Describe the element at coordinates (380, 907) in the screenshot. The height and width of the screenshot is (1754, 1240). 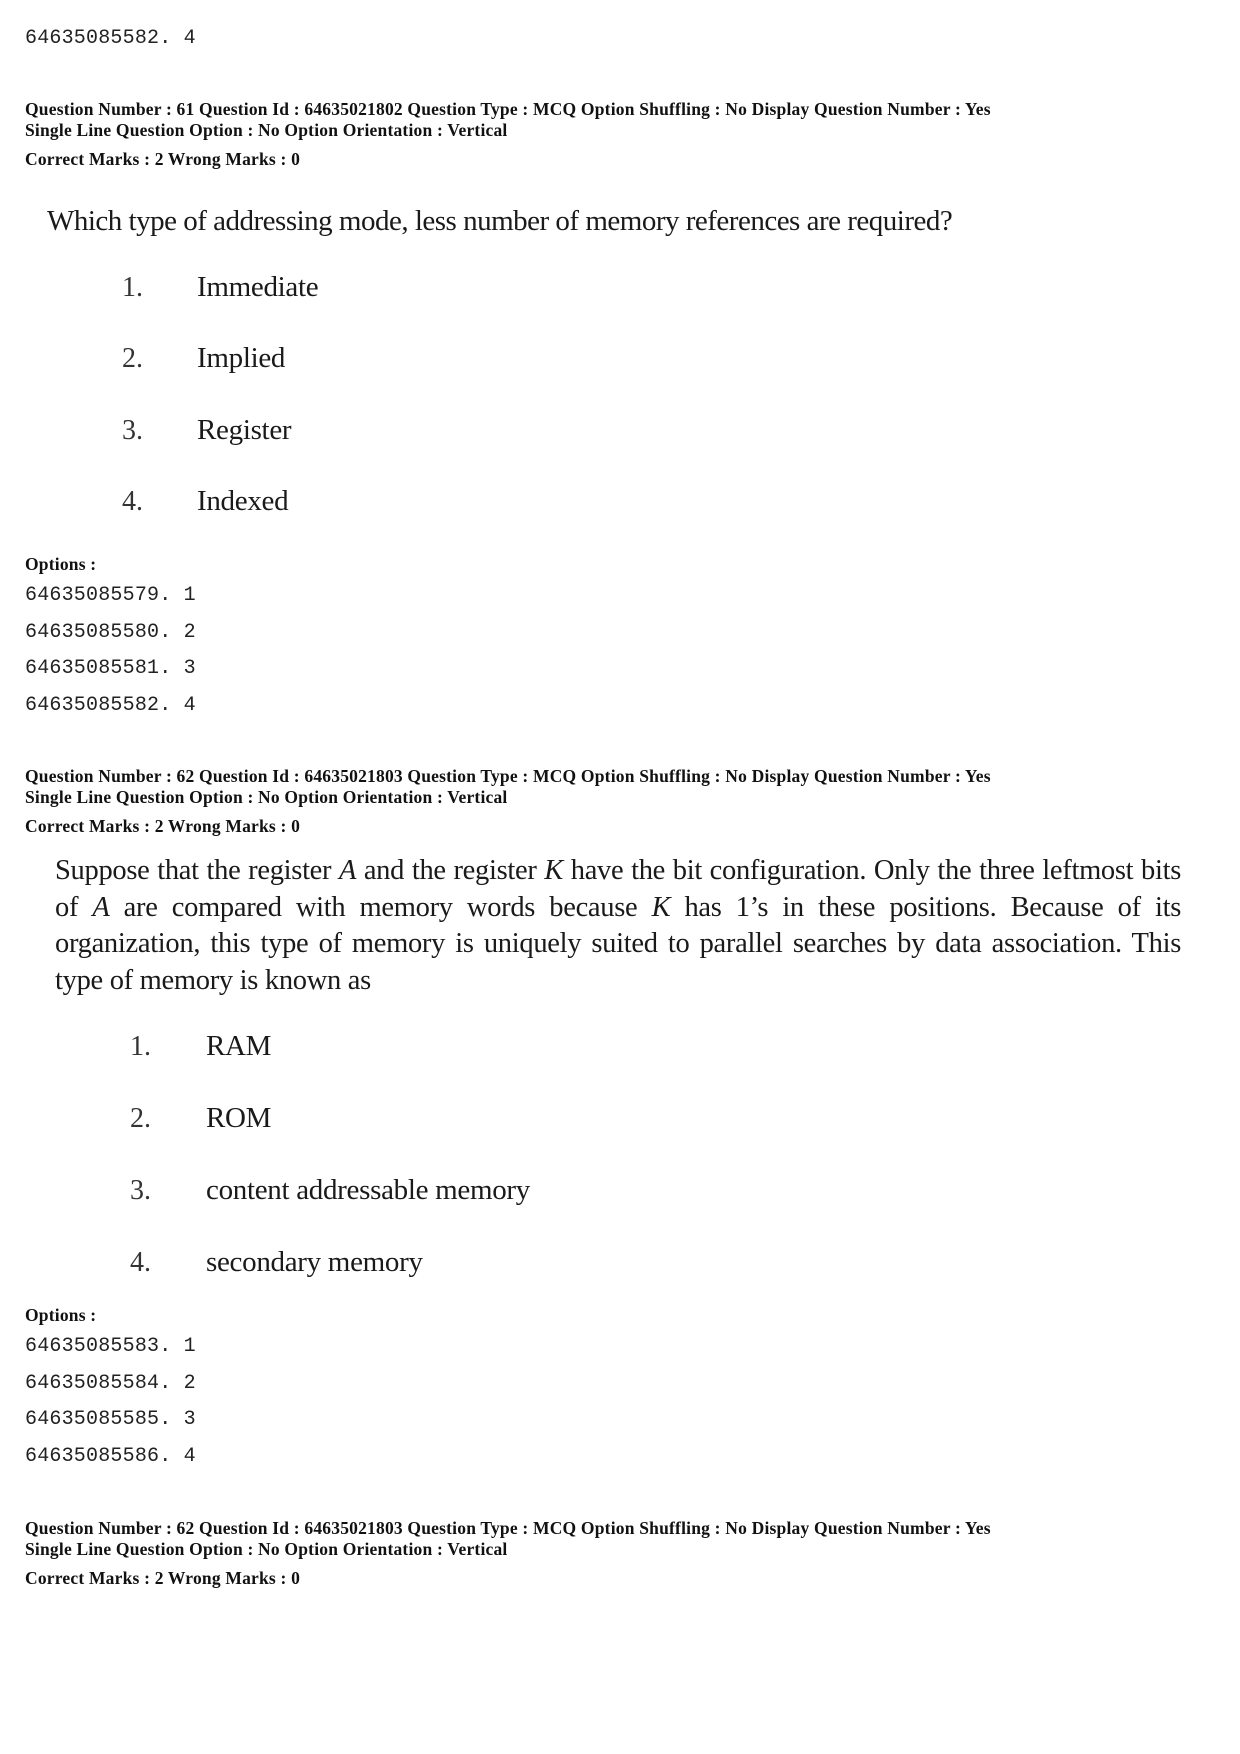
I see `question-text-segment: are compared with memory words because` at that location.